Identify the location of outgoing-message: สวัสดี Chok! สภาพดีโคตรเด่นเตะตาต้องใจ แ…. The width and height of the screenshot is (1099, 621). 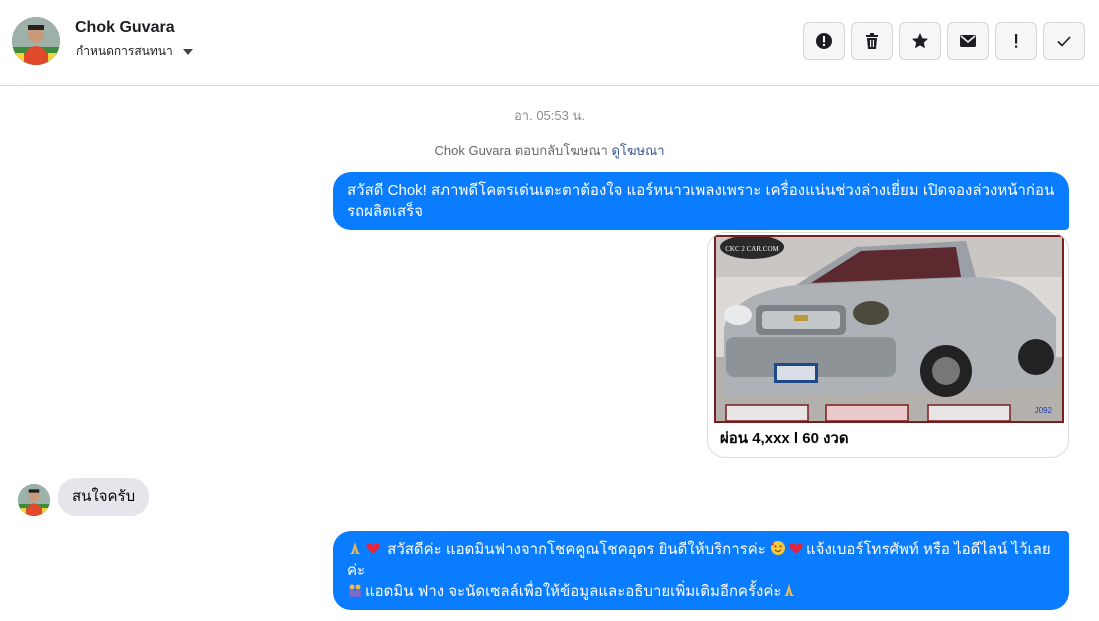
(701, 201).